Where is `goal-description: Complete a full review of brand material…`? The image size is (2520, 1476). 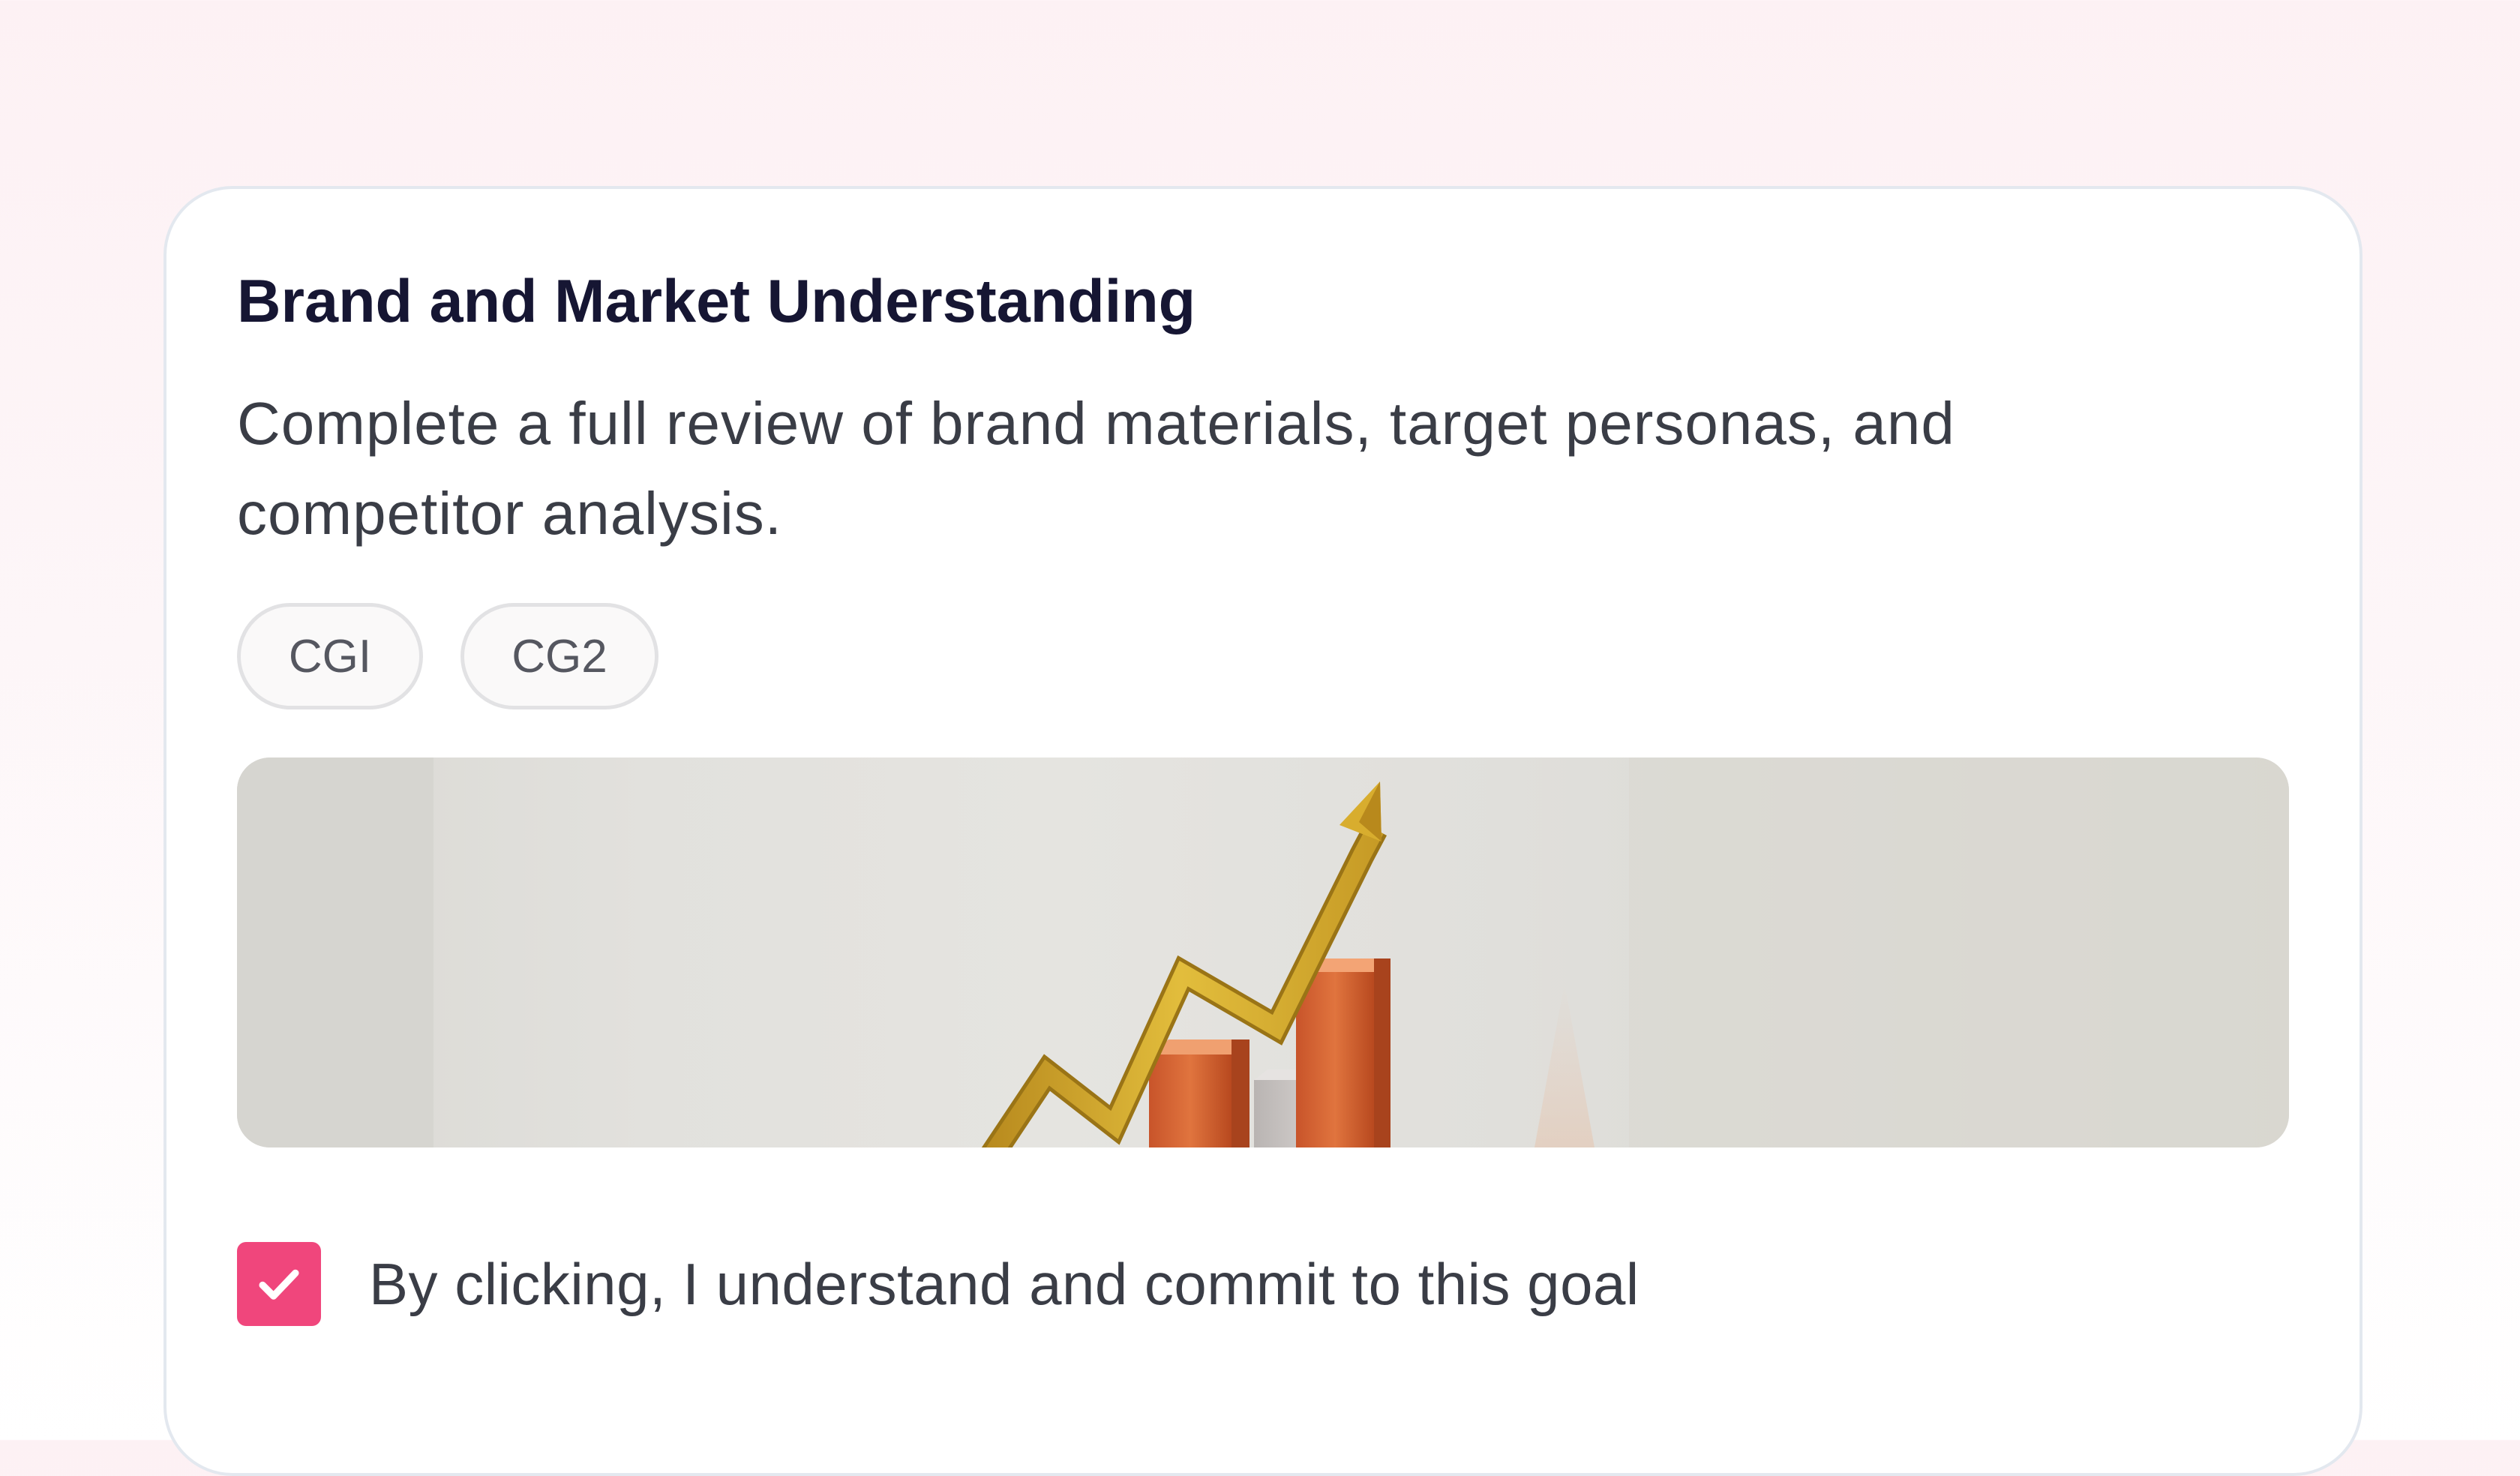 goal-description: Complete a full review of brand material… is located at coordinates (1096, 468).